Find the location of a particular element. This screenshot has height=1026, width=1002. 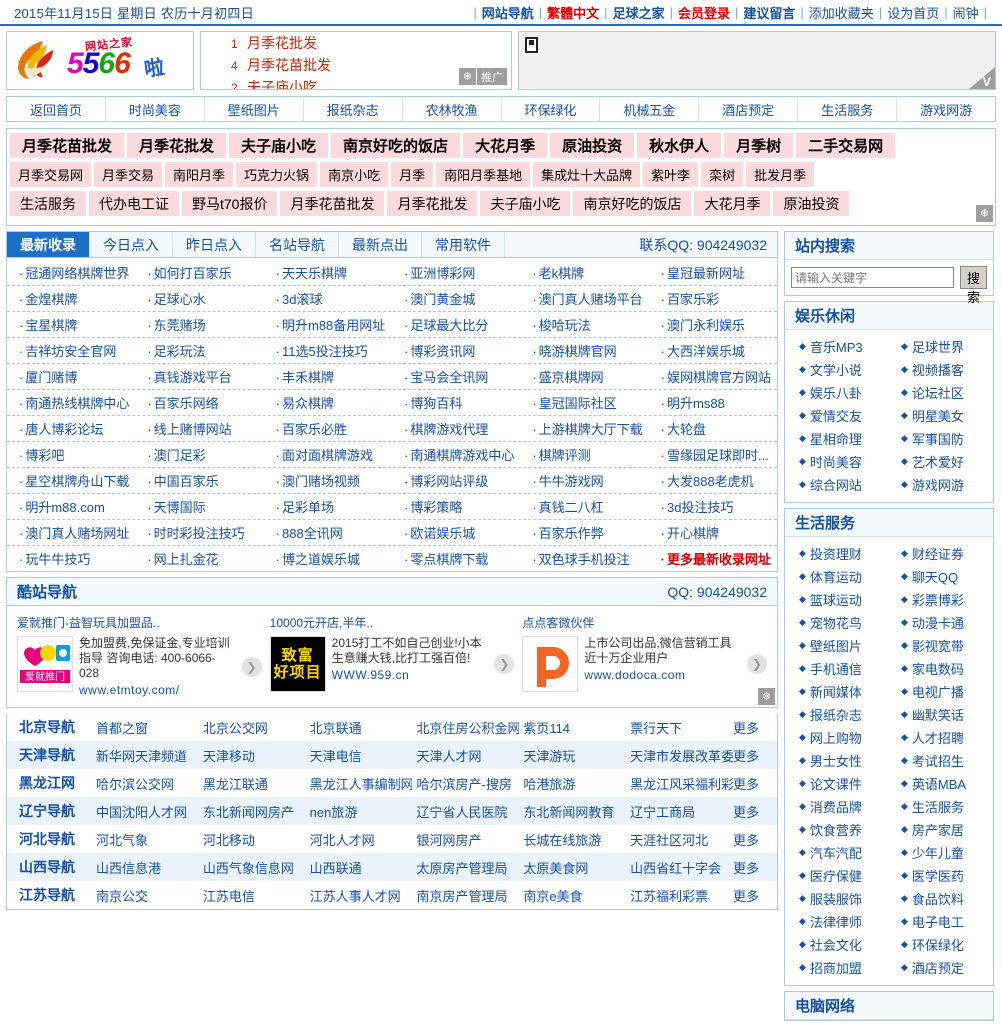

region-name: 北京导航 is located at coordinates (49, 727).